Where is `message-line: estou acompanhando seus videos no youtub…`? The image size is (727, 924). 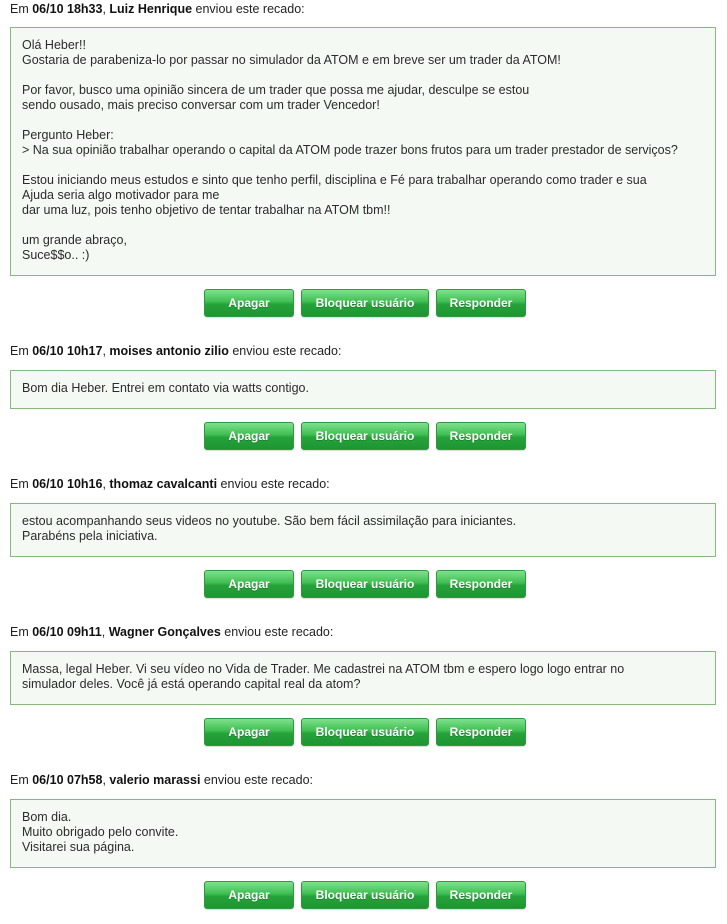
message-line: estou acompanhando seus videos no youtub… is located at coordinates (269, 521).